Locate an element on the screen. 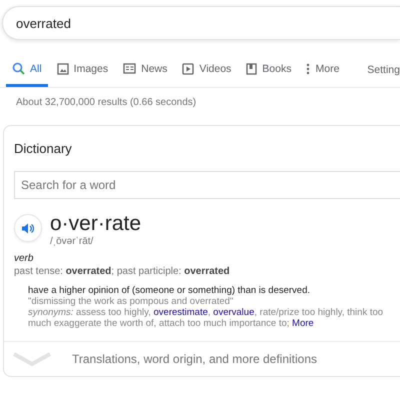 The image size is (400, 400). definition: have a higher opinion of (someone or something) than is deserved. is located at coordinates (170, 290).